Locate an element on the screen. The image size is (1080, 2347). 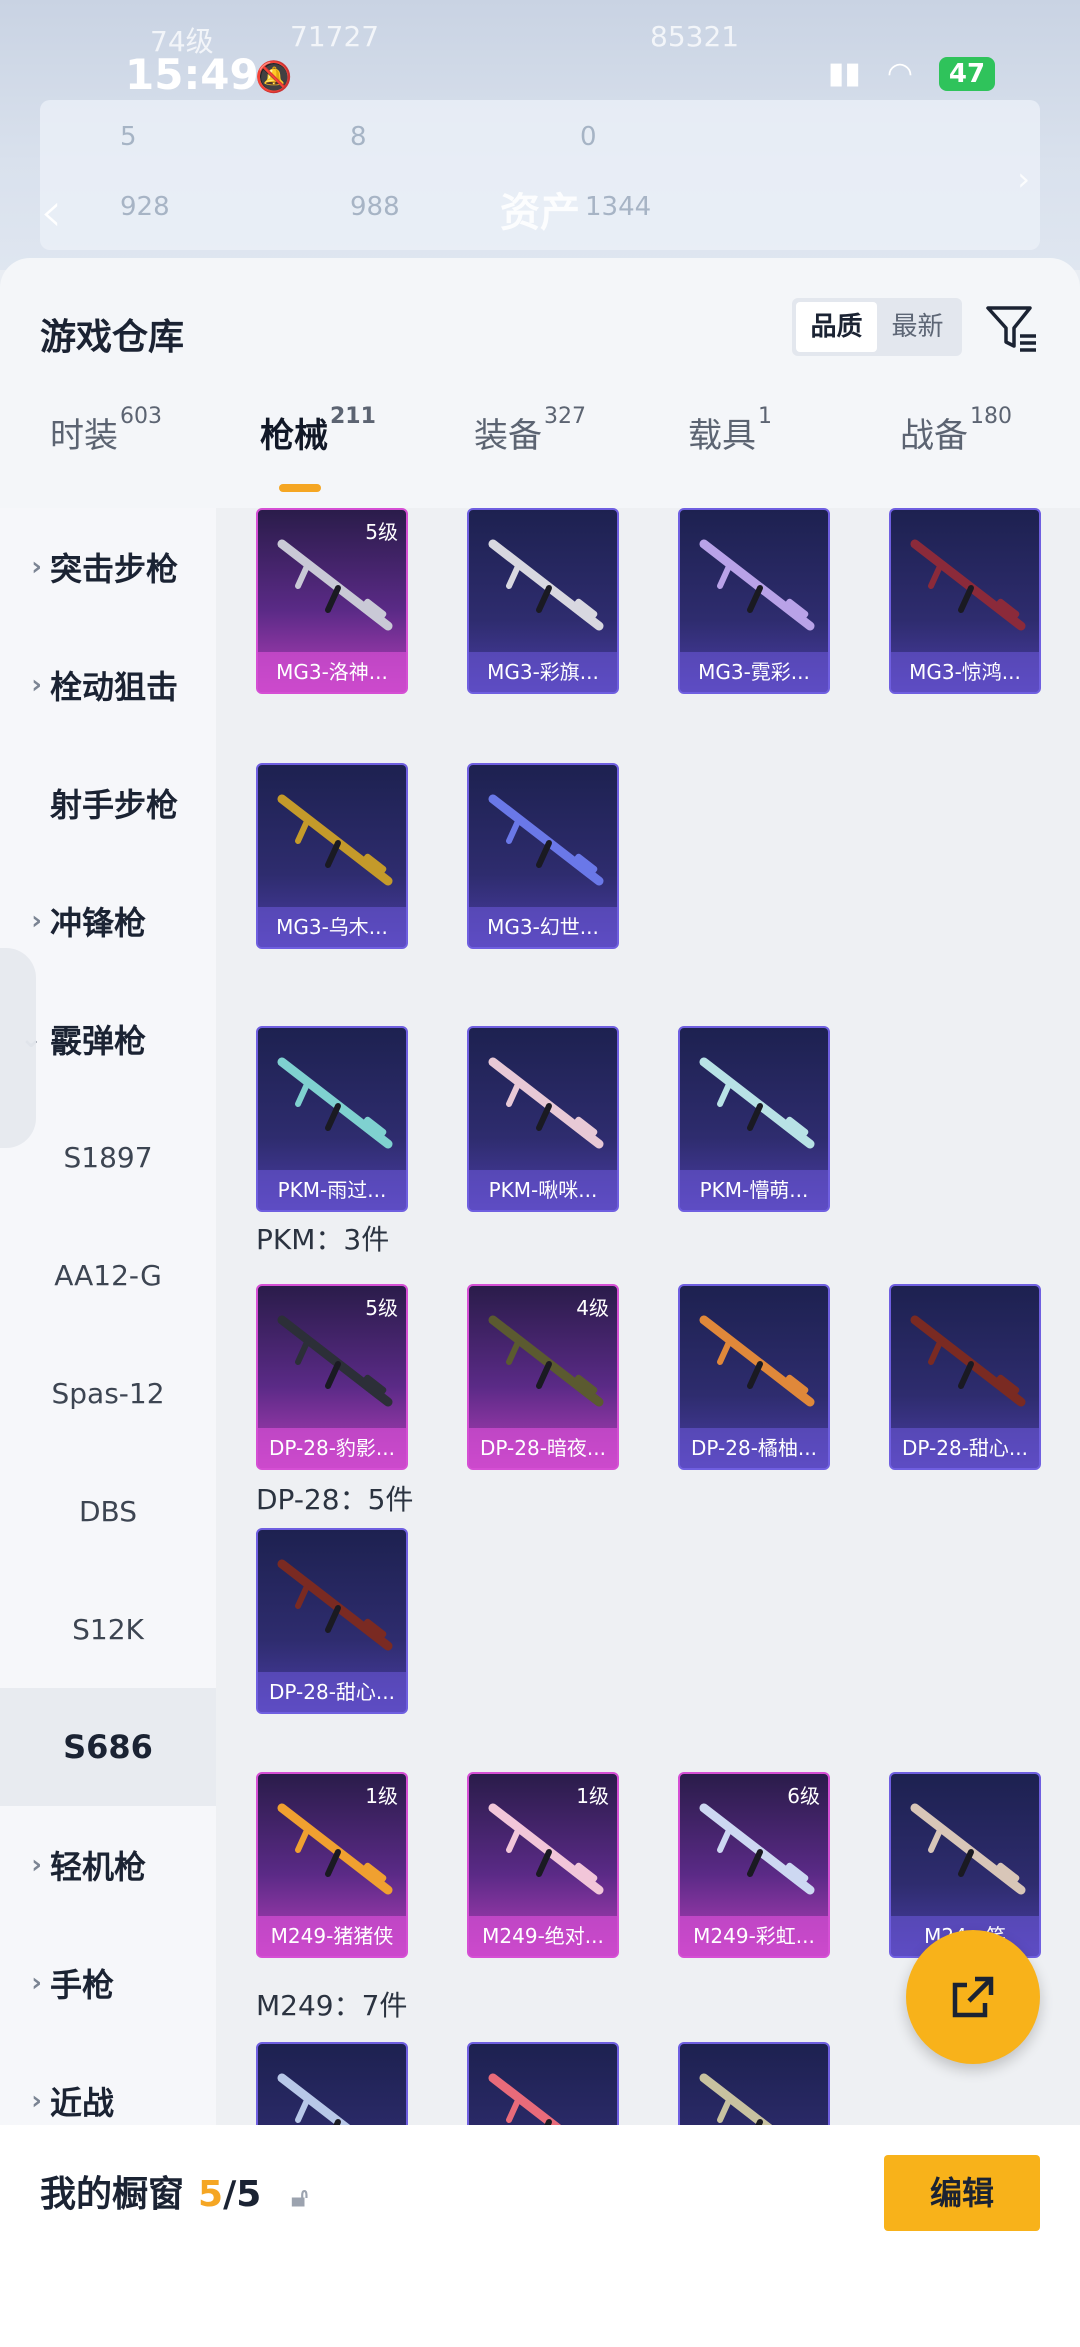
back-arrow-icon: ‹ is located at coordinates (51, 212).